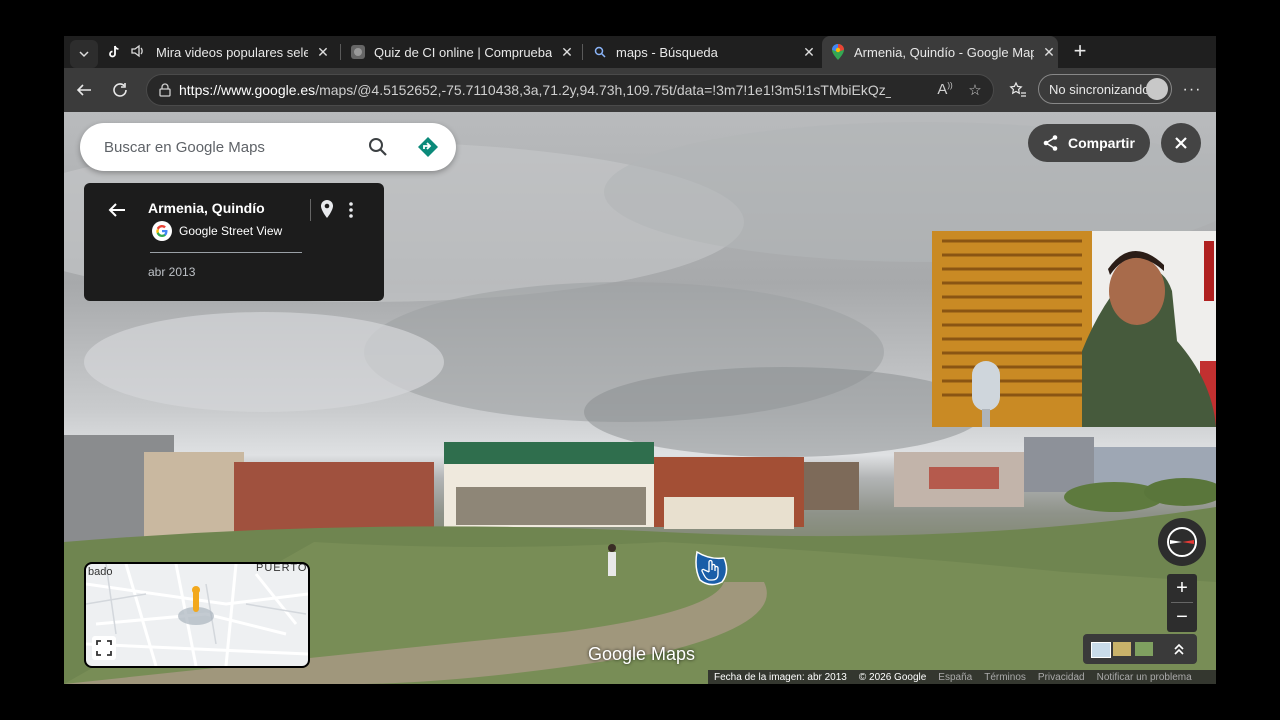  I want to click on capture-date: abr 2013, so click(171, 272).